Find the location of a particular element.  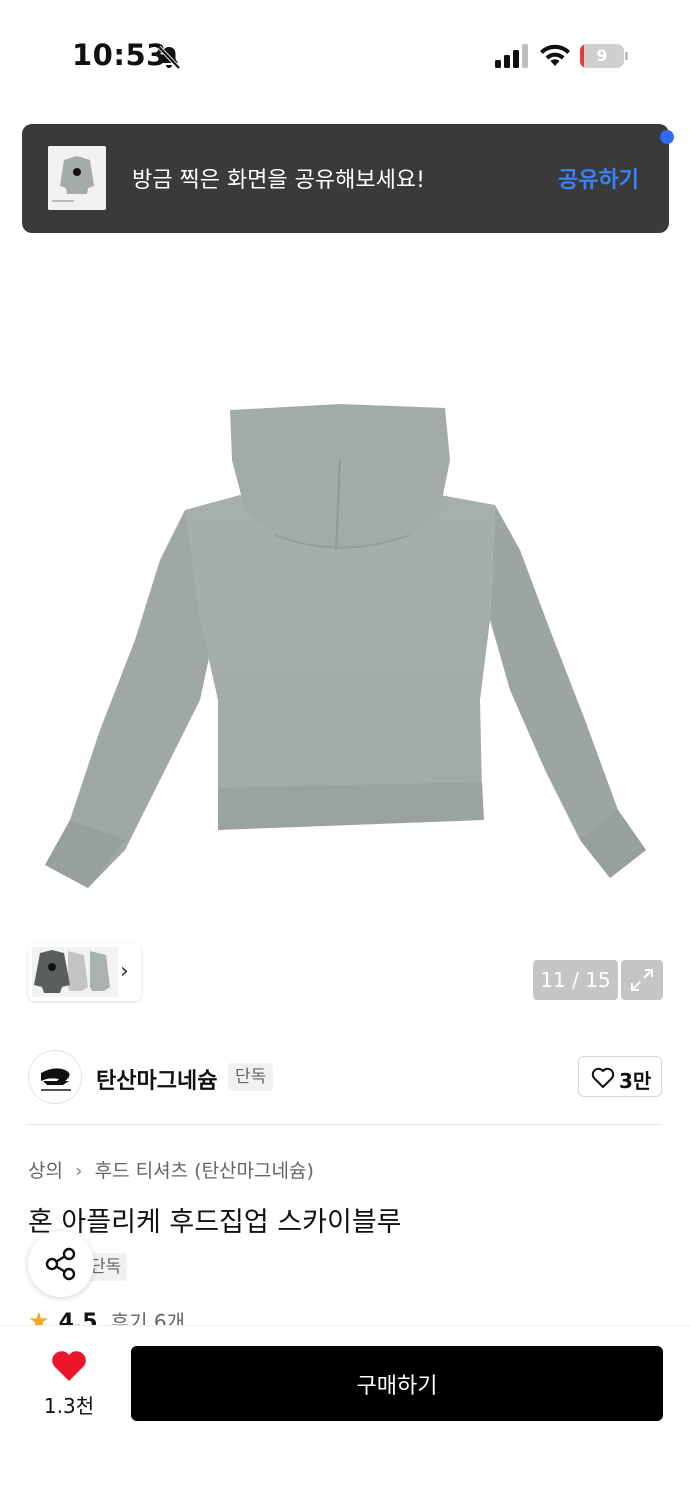

product-title: 혼 아플리케 후드집업 스카이블루 is located at coordinates (215, 1222).